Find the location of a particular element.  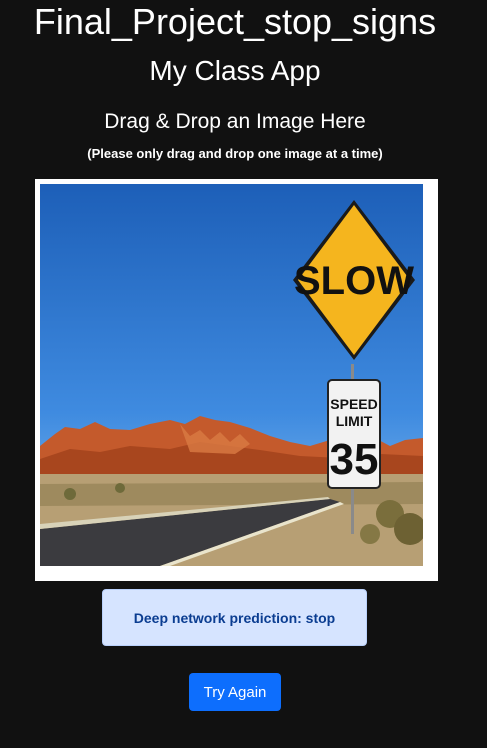

prediction-result: Deep network prediction: stop is located at coordinates (234, 617).